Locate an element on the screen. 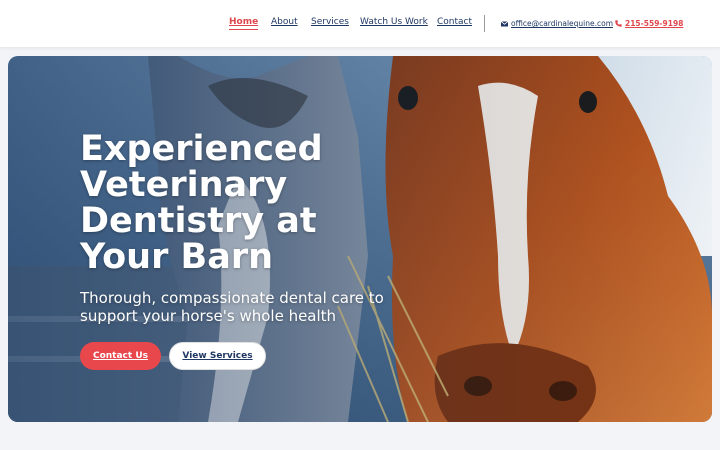 Image resolution: width=720 pixels, height=450 pixels. envelope-icon is located at coordinates (504, 24).